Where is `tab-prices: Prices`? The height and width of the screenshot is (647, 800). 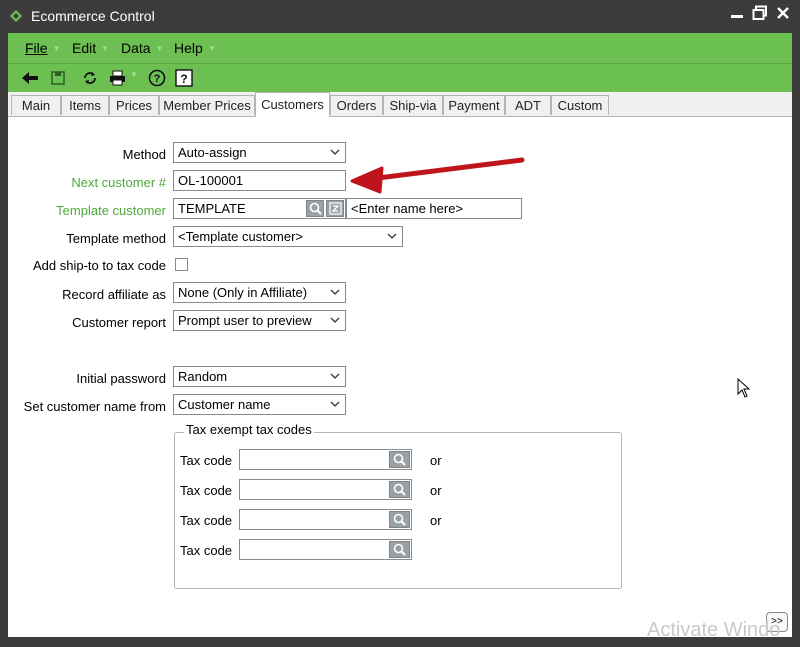 tab-prices: Prices is located at coordinates (134, 105).